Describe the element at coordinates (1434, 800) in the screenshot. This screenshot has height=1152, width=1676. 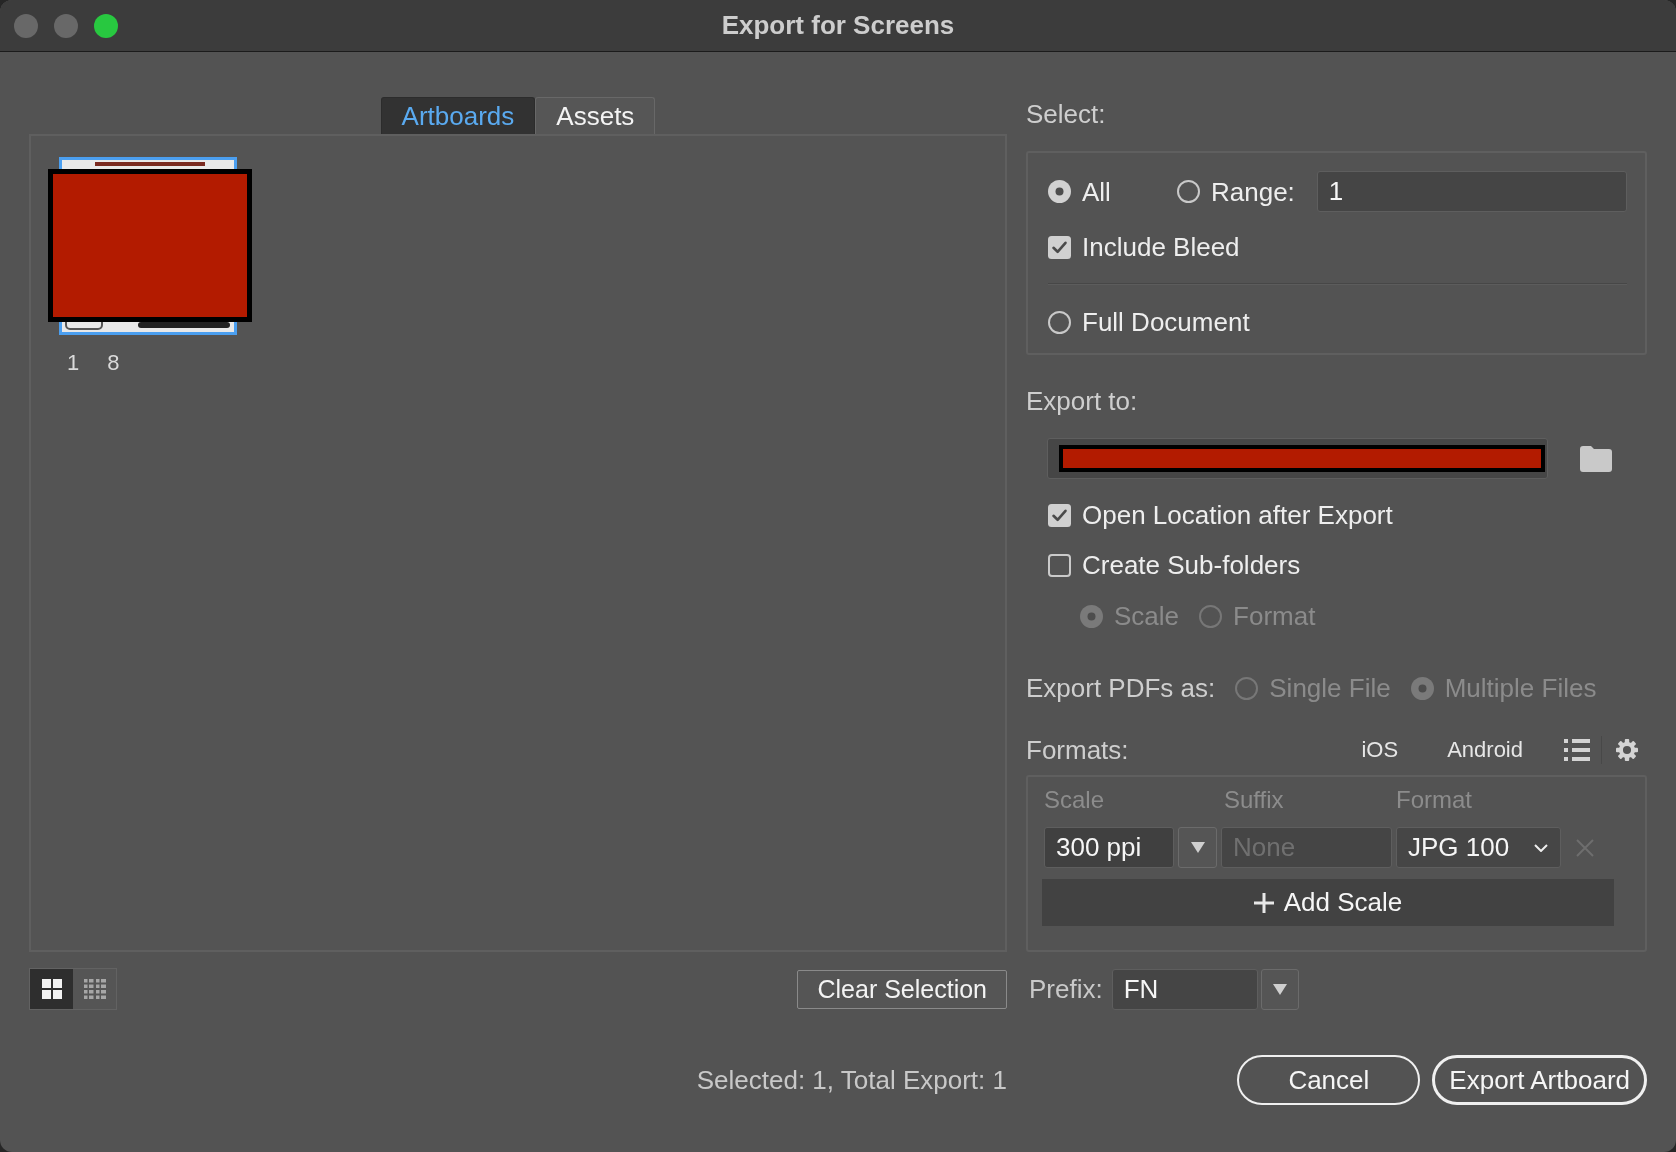
I see `column-header: Format` at that location.